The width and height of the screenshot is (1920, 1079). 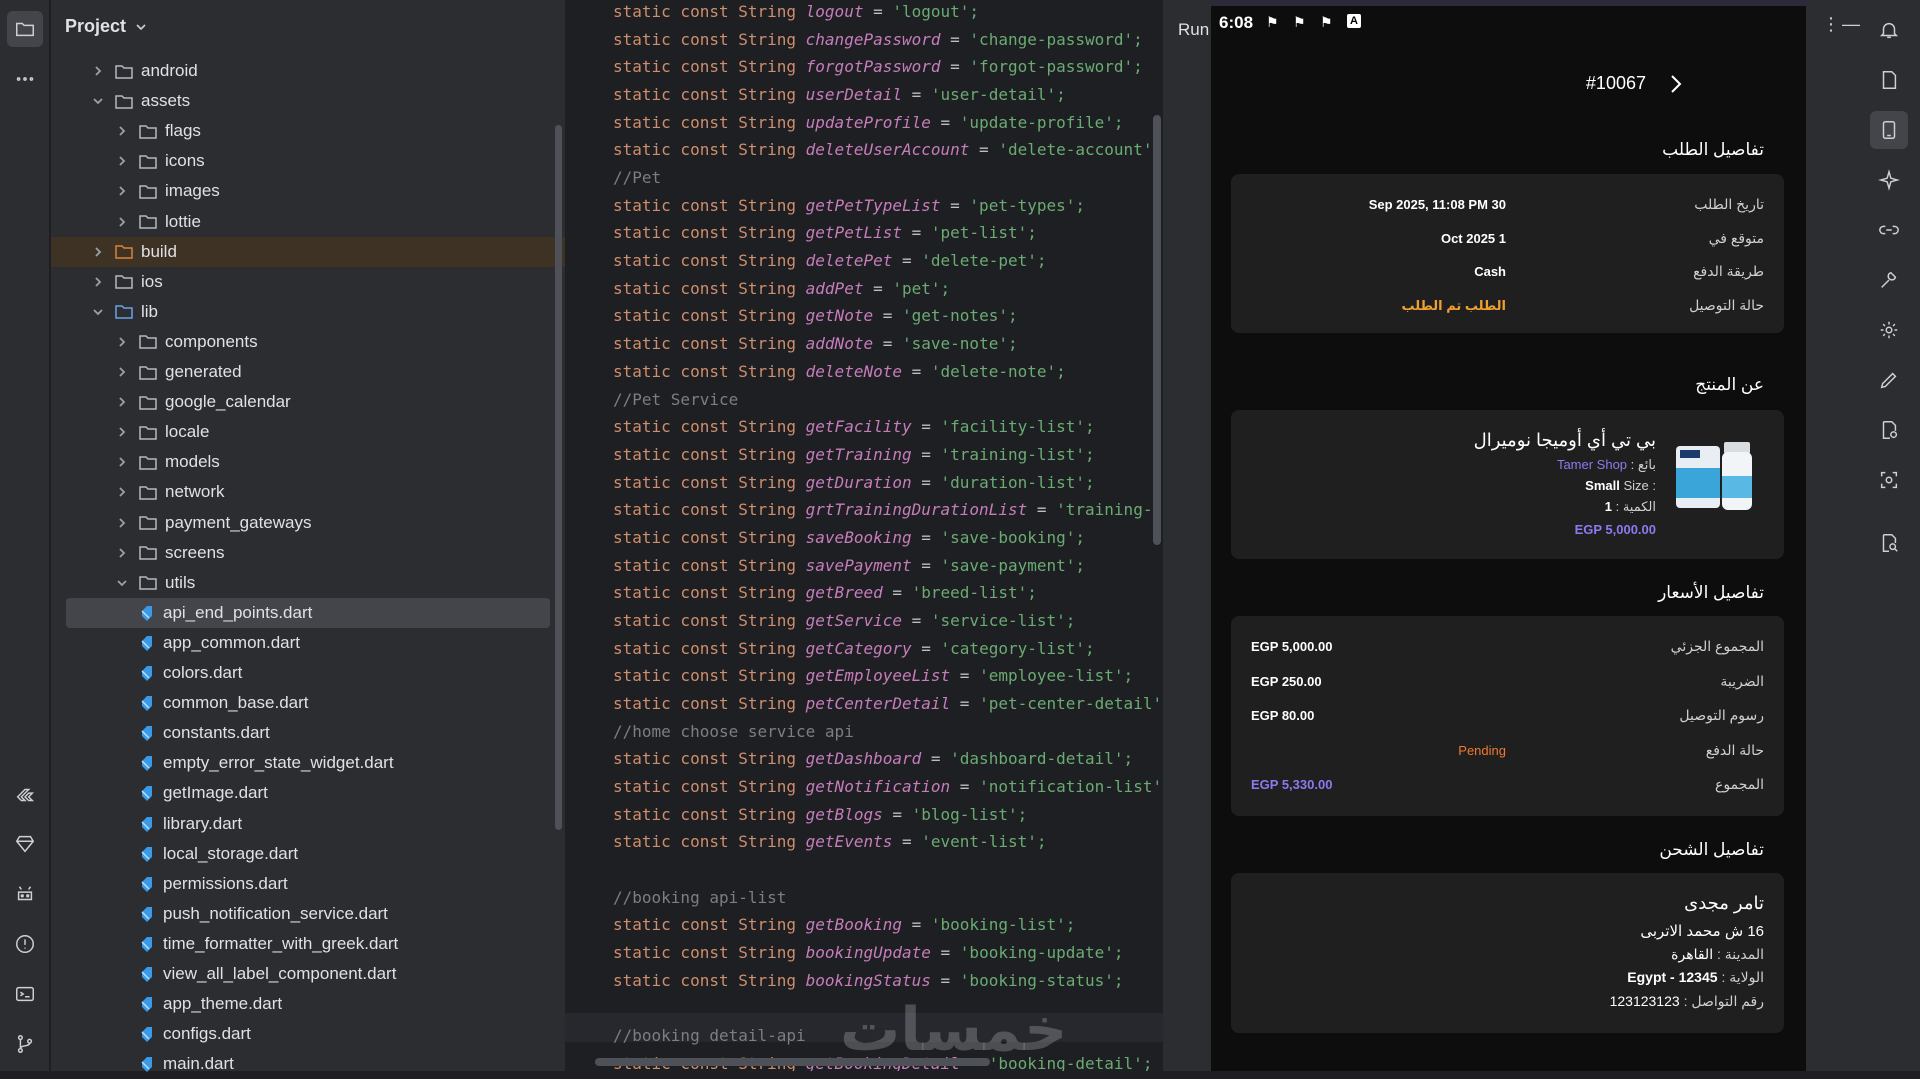 What do you see at coordinates (225, 883) in the screenshot?
I see `tree-item-label: permissions.dart` at bounding box center [225, 883].